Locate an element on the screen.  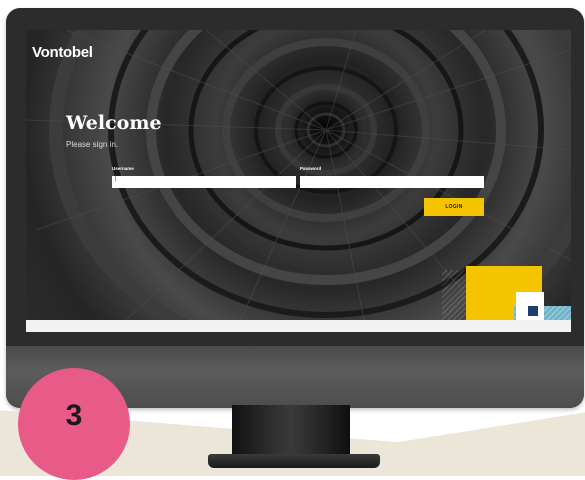
welcome-heading: Welcome is located at coordinates (114, 123).